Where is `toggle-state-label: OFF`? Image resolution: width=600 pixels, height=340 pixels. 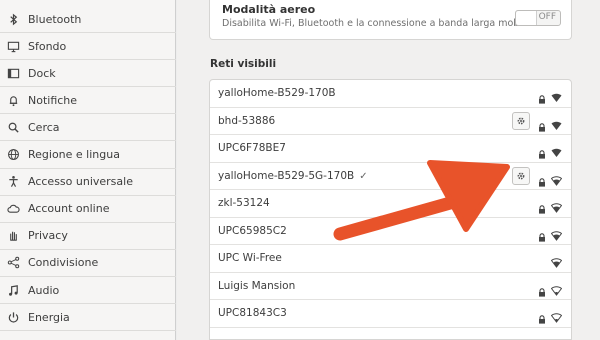 toggle-state-label: OFF is located at coordinates (547, 17).